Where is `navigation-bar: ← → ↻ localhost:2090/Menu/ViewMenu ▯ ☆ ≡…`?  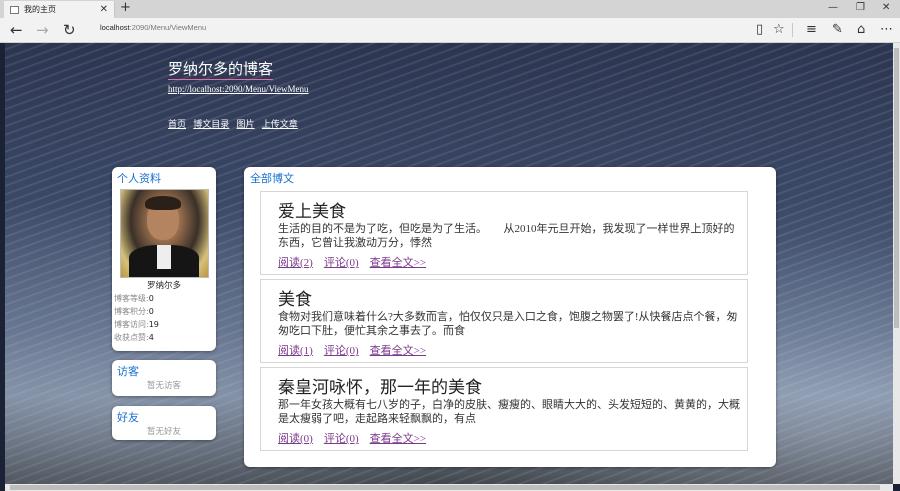 navigation-bar: ← → ↻ localhost:2090/Menu/ViewMenu ▯ ☆ ≡… is located at coordinates (450, 30).